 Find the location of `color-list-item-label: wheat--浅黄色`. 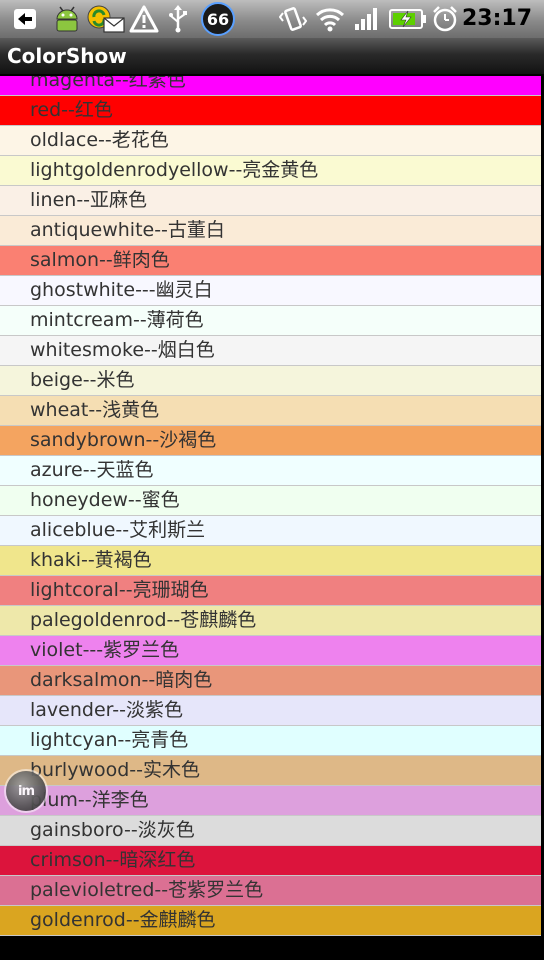

color-list-item-label: wheat--浅黄色 is located at coordinates (95, 410).